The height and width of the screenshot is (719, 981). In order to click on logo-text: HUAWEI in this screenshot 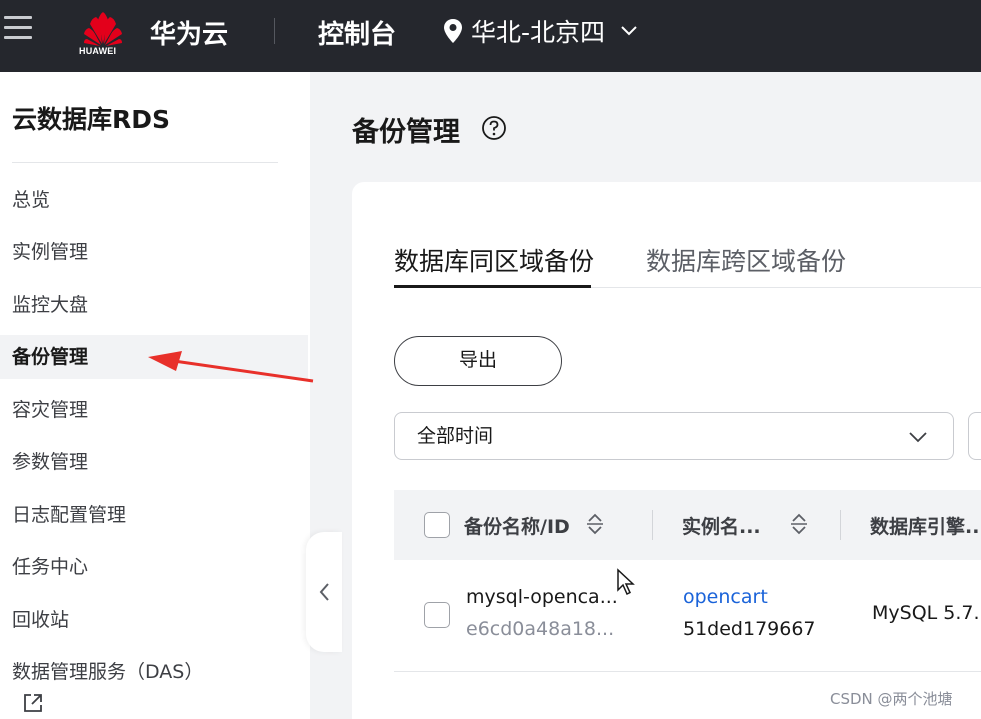, I will do `click(98, 51)`.